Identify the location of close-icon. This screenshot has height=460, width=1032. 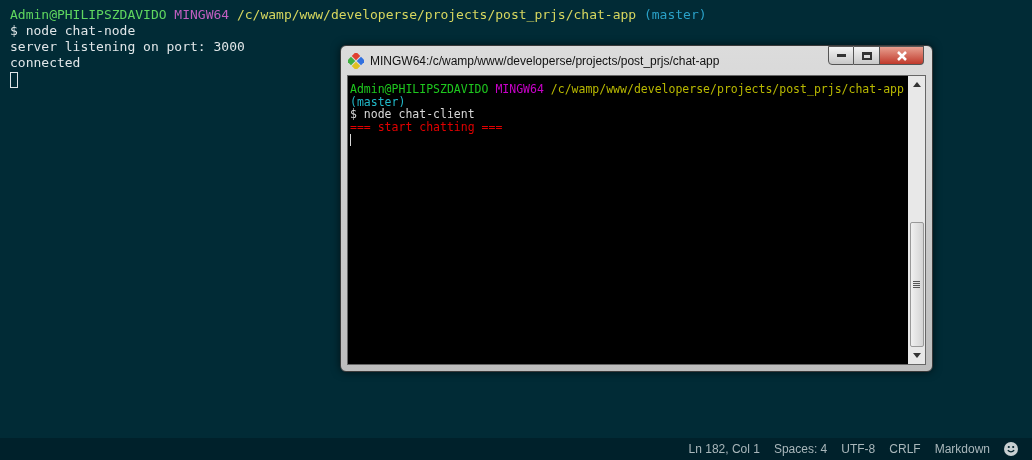
(901, 55).